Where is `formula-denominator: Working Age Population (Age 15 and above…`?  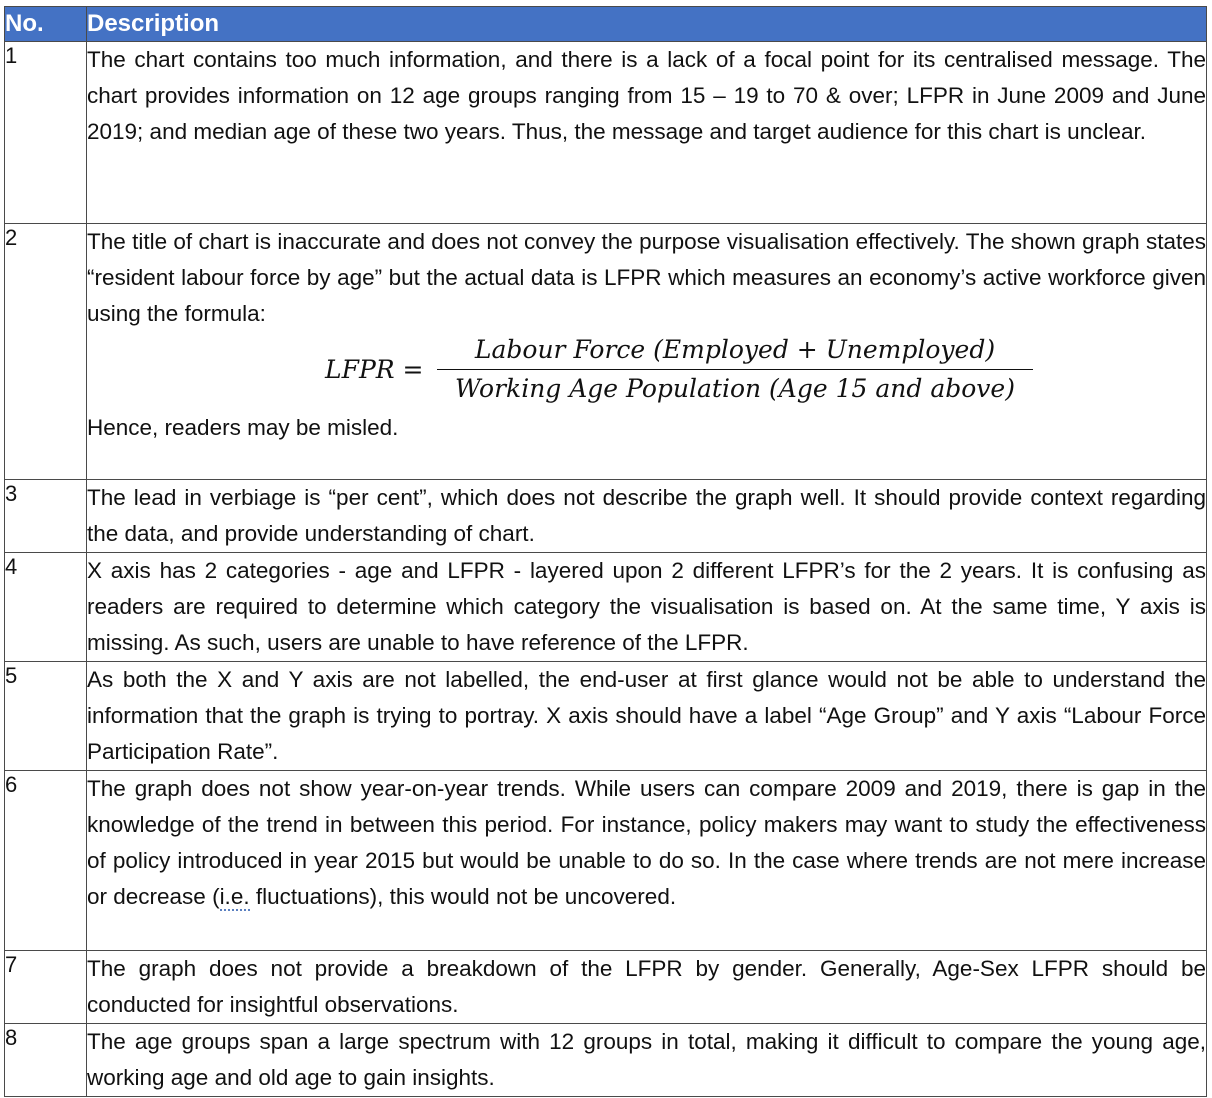 formula-denominator: Working Age Population (Age 15 and above… is located at coordinates (735, 388).